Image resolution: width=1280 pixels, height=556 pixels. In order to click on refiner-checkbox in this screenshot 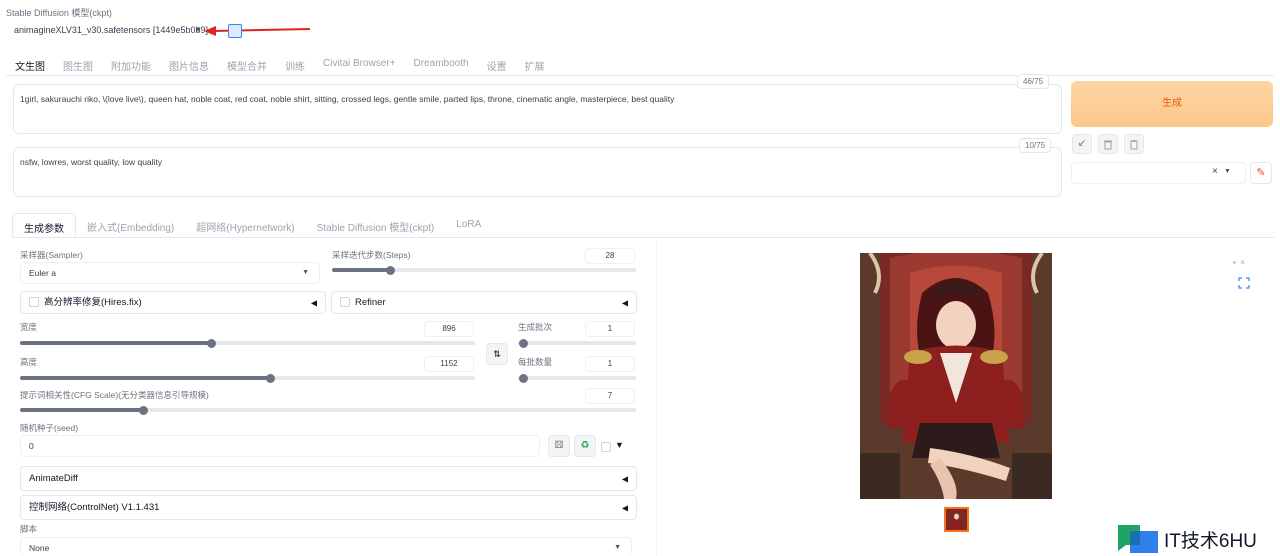, I will do `click(345, 302)`.